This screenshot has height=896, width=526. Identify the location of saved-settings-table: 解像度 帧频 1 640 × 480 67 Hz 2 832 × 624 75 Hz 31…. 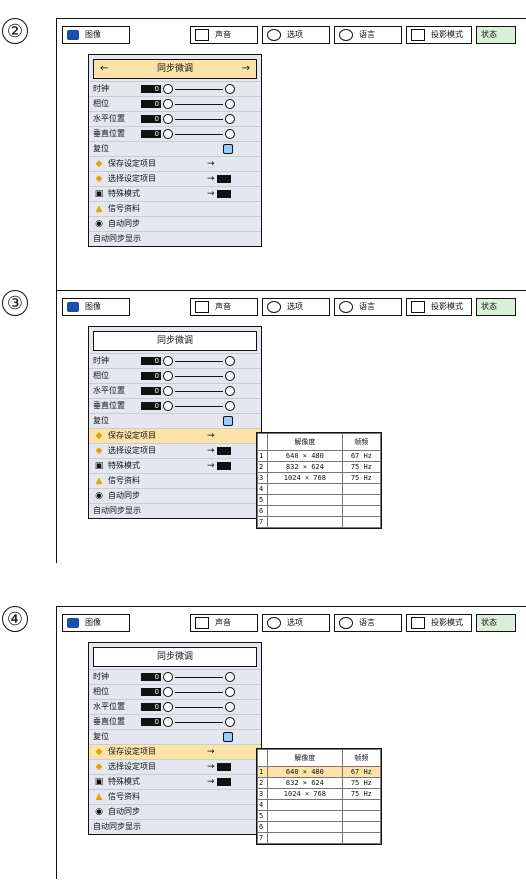
(319, 480).